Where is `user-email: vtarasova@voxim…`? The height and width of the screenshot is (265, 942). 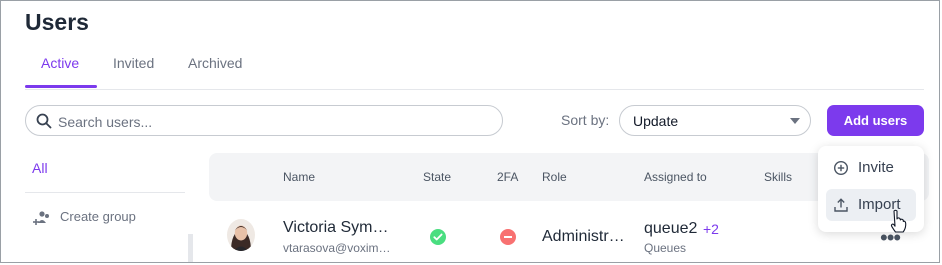
user-email: vtarasova@voxim… is located at coordinates (337, 248).